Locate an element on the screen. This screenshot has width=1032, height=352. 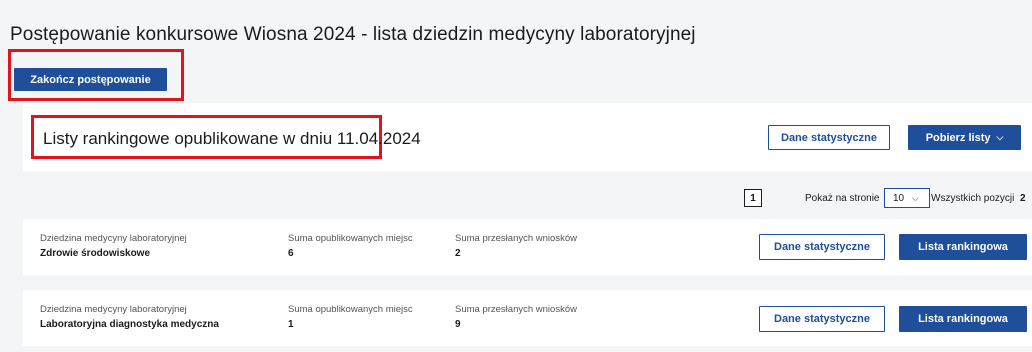
finish-button: Zakończ postępowanie is located at coordinates (90, 79).